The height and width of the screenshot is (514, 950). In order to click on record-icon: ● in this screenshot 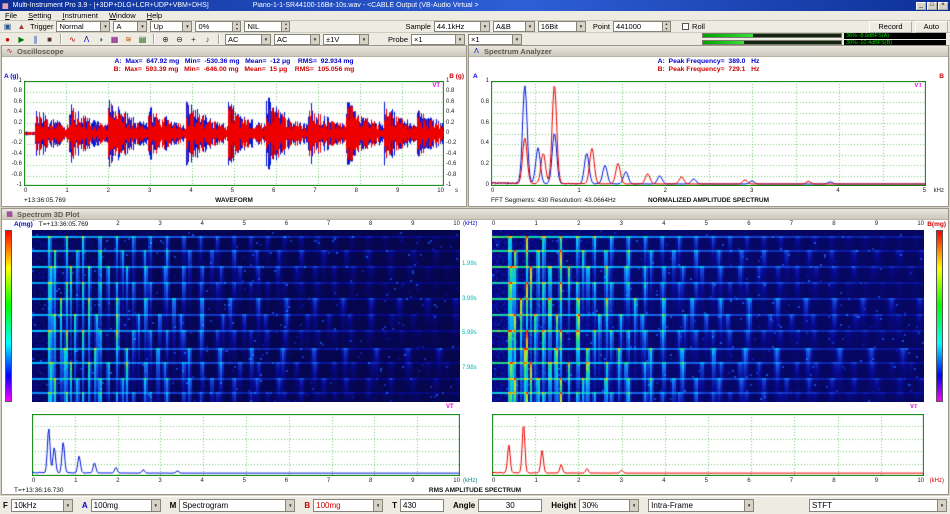, I will do `click(7, 39)`.